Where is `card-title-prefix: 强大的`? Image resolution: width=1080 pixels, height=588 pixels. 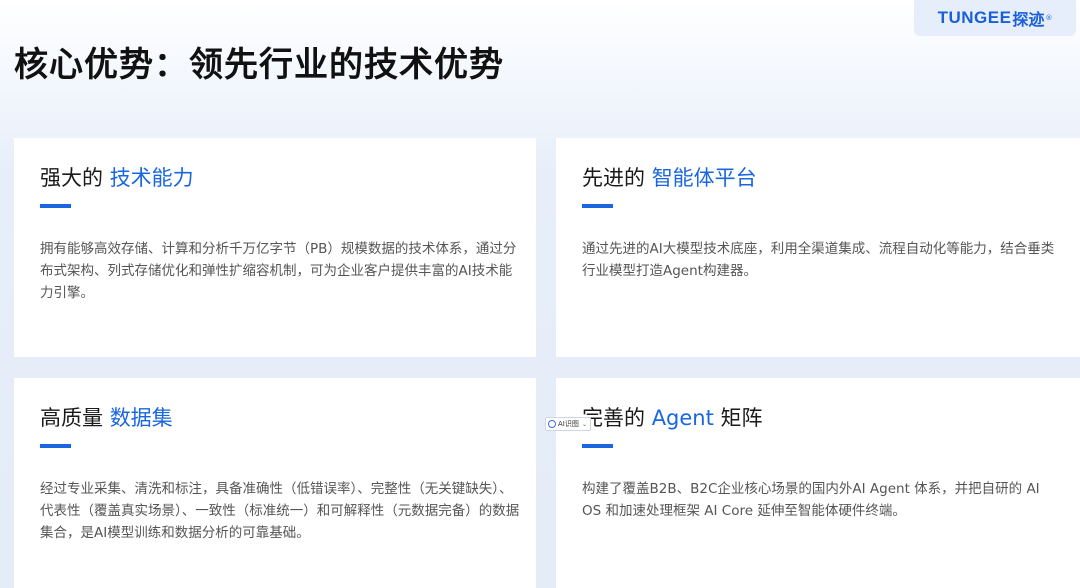 card-title-prefix: 强大的 is located at coordinates (75, 178).